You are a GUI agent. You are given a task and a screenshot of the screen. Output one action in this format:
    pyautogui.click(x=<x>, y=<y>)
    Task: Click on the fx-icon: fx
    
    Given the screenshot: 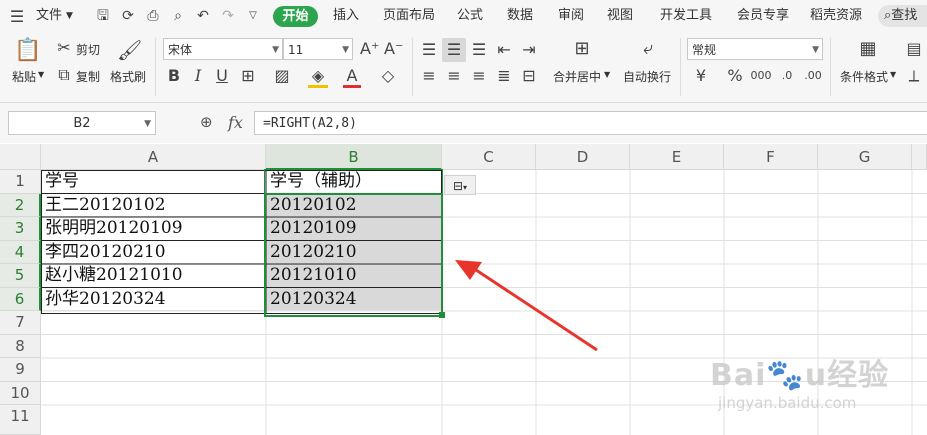 What is the action you would take?
    pyautogui.click(x=235, y=122)
    